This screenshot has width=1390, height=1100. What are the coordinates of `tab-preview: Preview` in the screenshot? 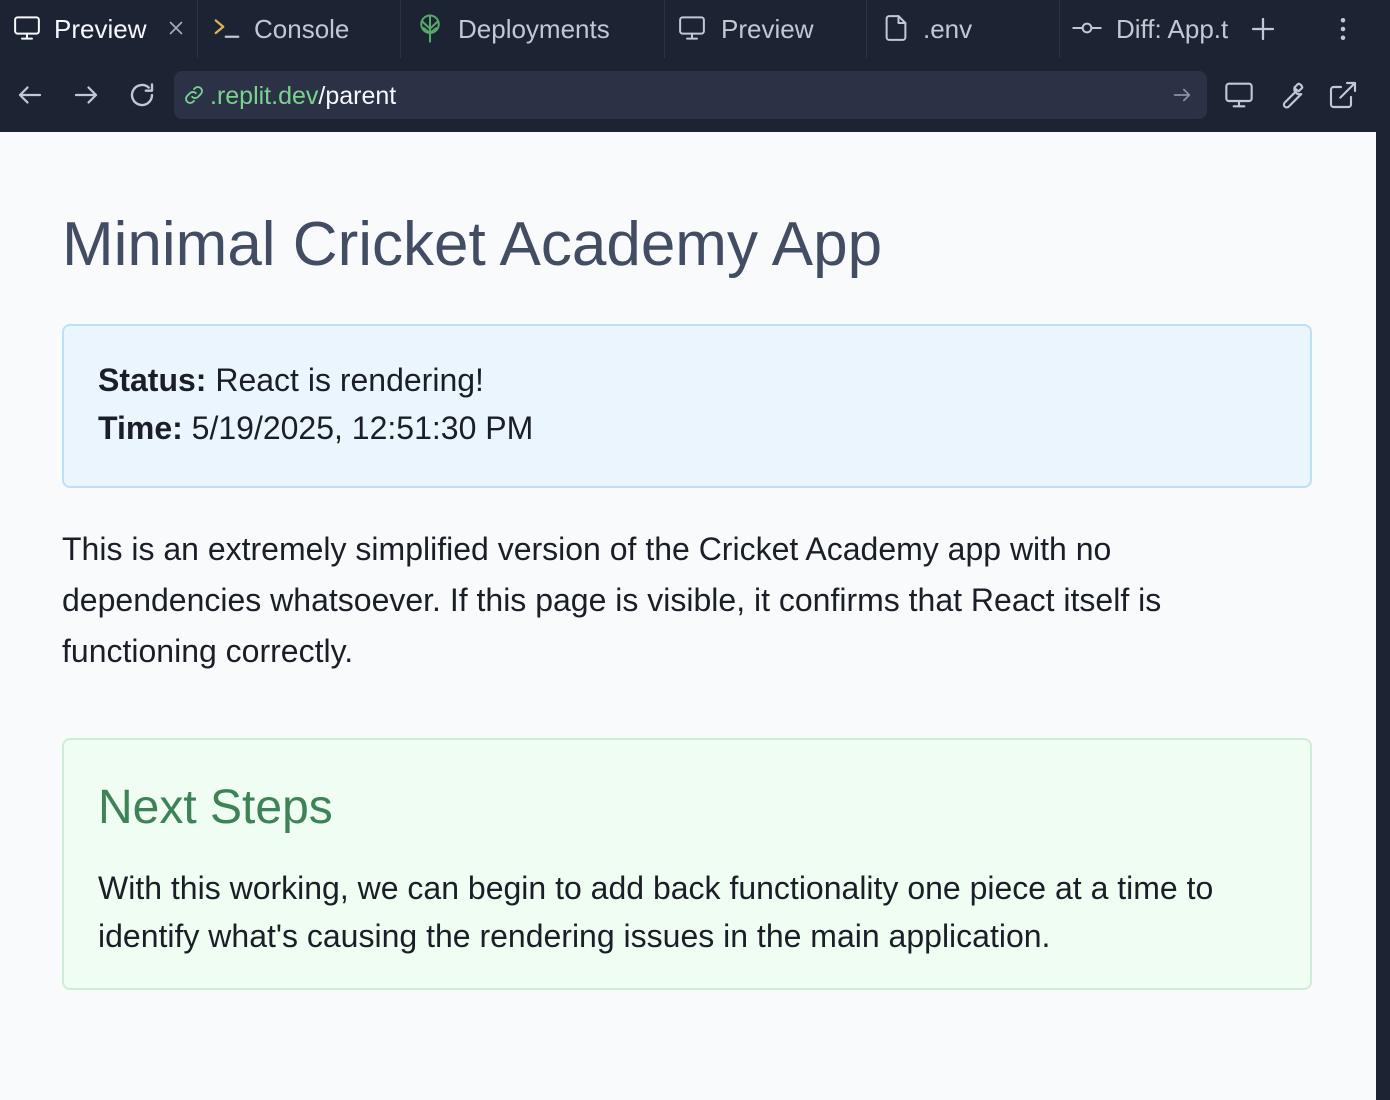 It's located at (766, 29).